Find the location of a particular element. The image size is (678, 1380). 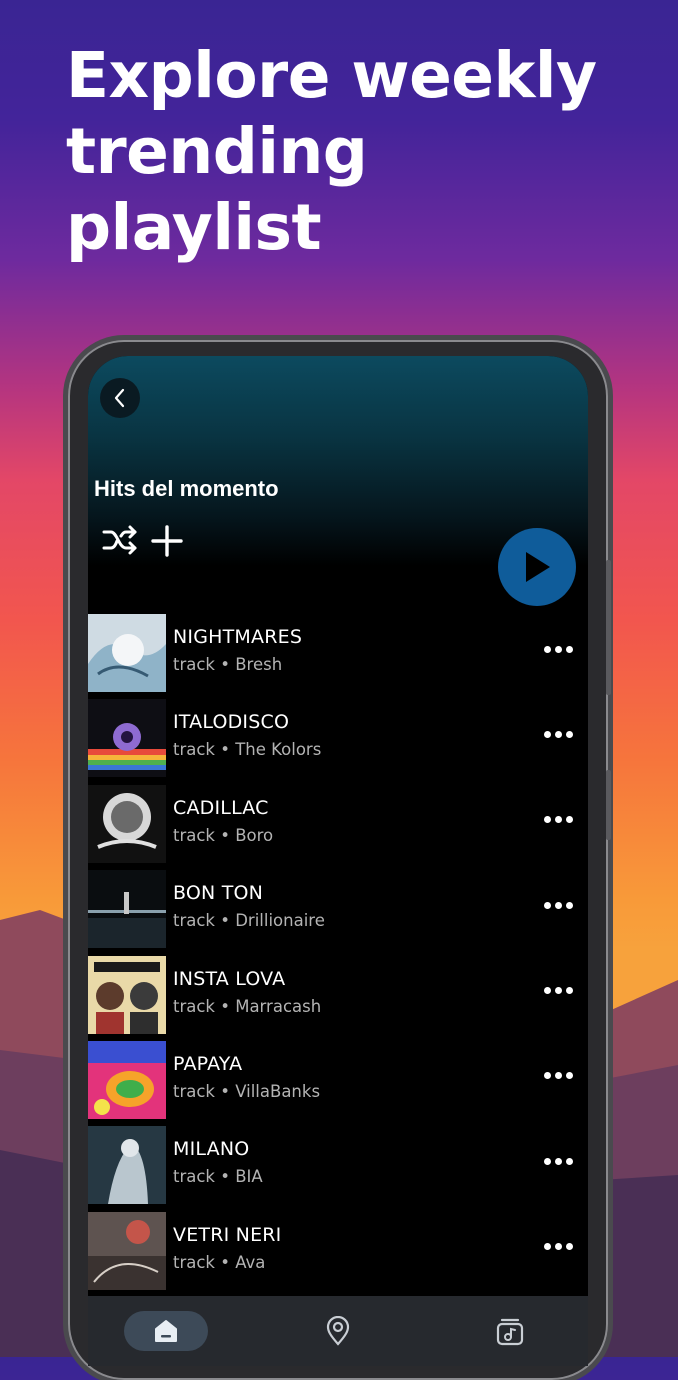

track-subtitle: track • BIA is located at coordinates (218, 1177).